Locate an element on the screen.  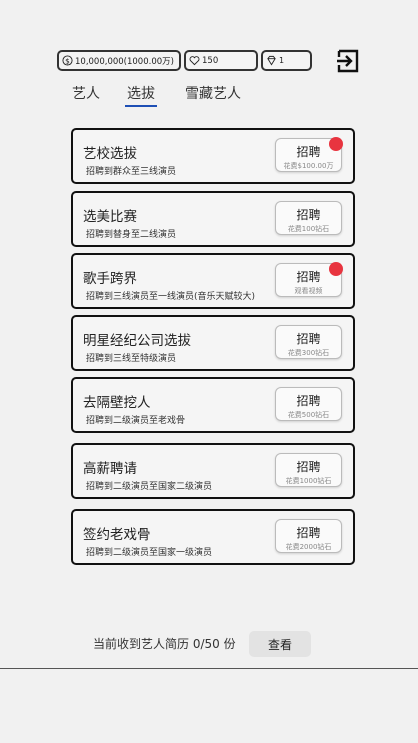
card-description: 招聘到三线演员至一线演员(音乐天赋较大) is located at coordinates (171, 297).